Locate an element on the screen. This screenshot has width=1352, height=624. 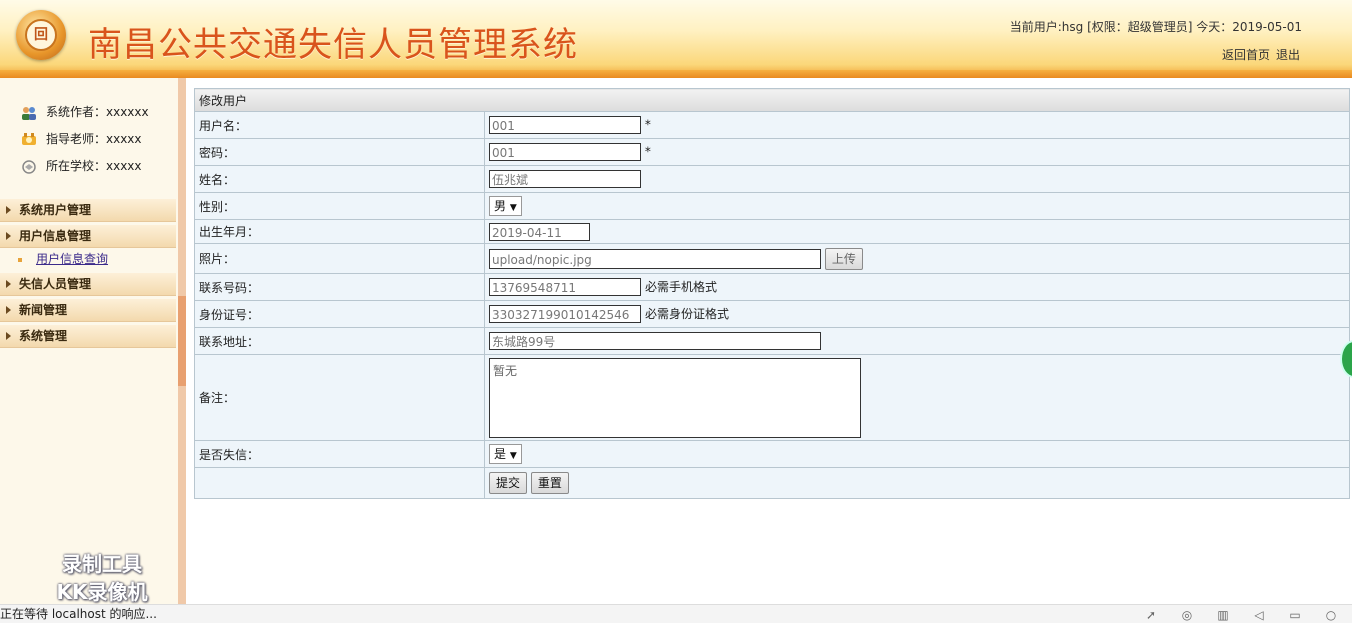
row-dishonest: 是否失信： 是 ▼ is located at coordinates (772, 454).